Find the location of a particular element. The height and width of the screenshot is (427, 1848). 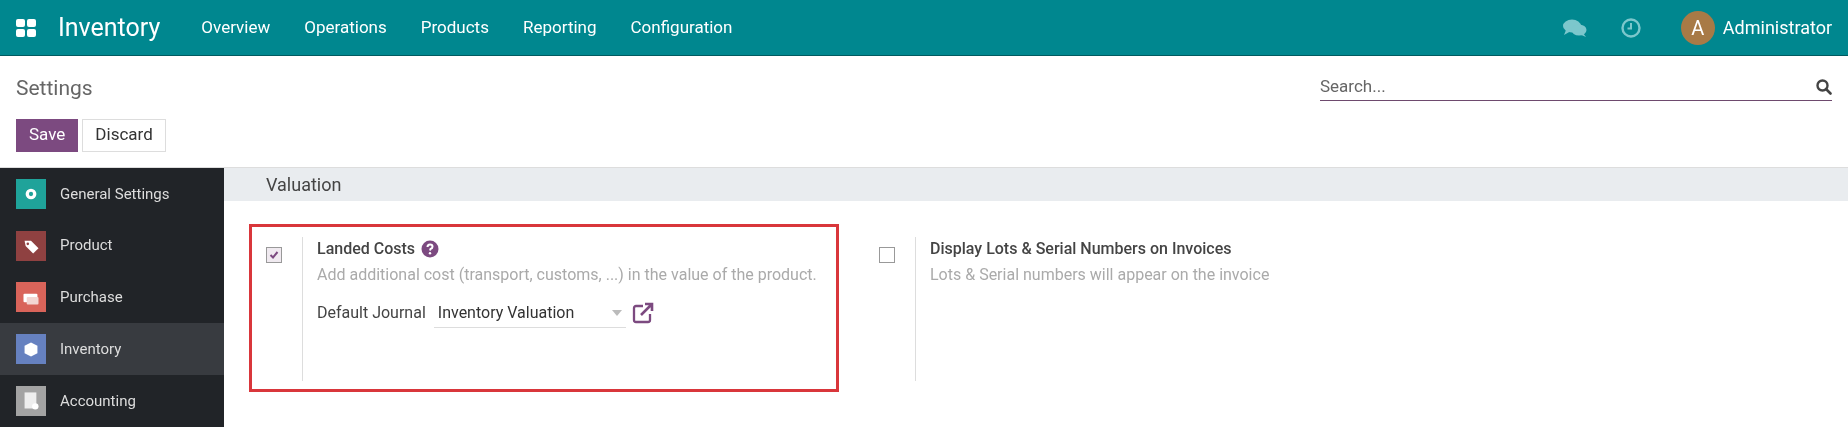

journal-select: Inventory Valuation is located at coordinates (529, 313).